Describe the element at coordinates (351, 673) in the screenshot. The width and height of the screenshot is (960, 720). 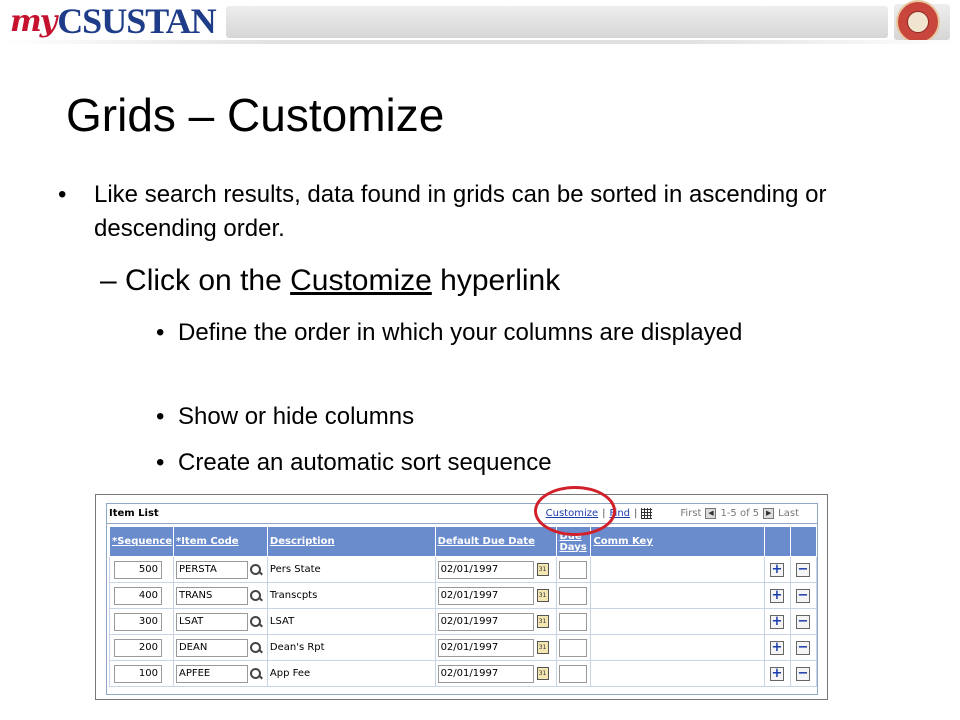
I see `description-cell: App Fee` at that location.